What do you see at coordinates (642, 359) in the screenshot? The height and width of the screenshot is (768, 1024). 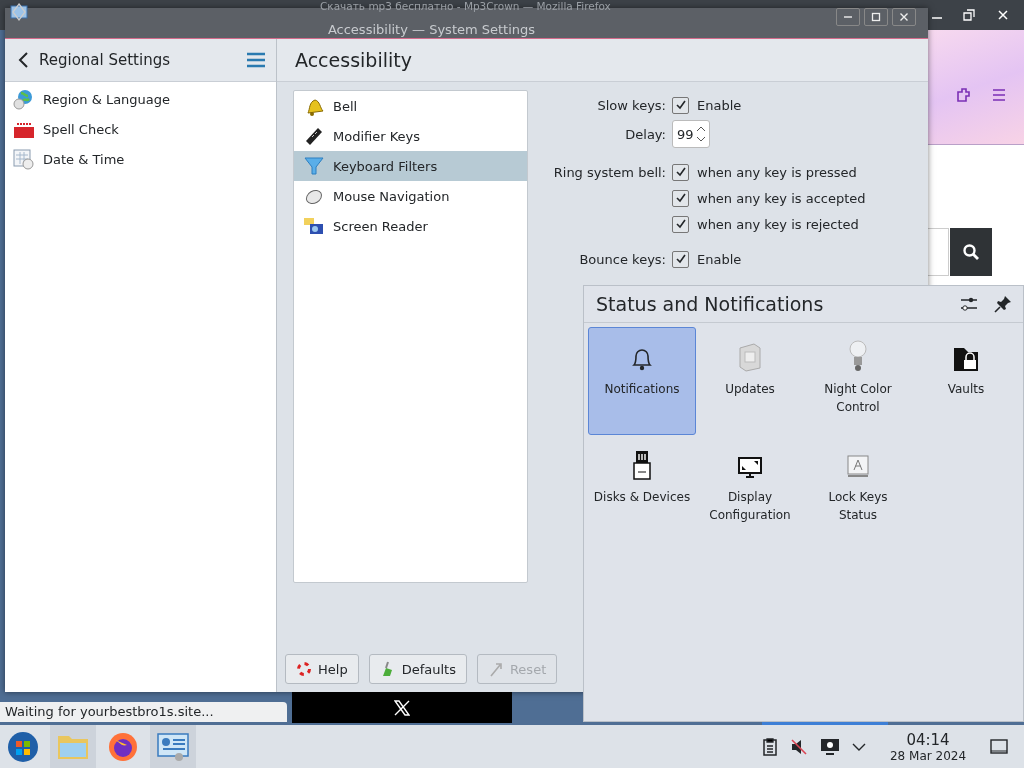 I see `bell-icon` at bounding box center [642, 359].